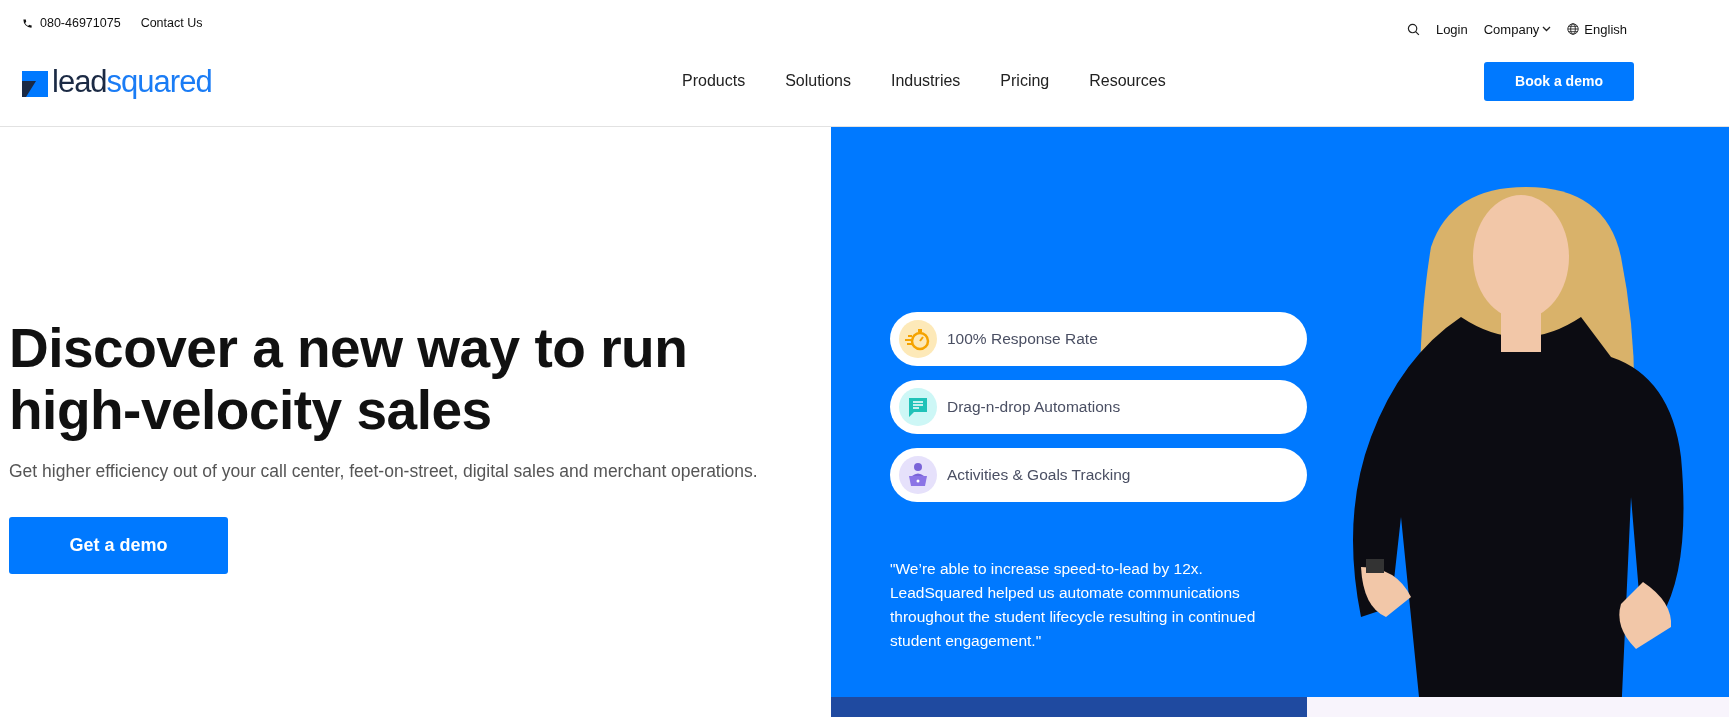 Image resolution: width=1729 pixels, height=717 pixels. What do you see at coordinates (171, 23) in the screenshot?
I see `contact-link: Contact Us` at bounding box center [171, 23].